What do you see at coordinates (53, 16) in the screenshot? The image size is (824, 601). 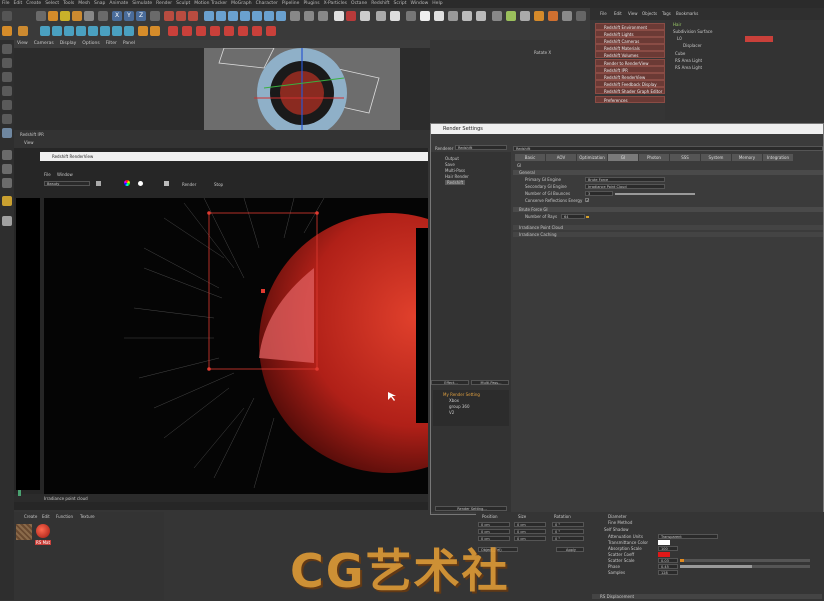 I see `move-icon` at bounding box center [53, 16].